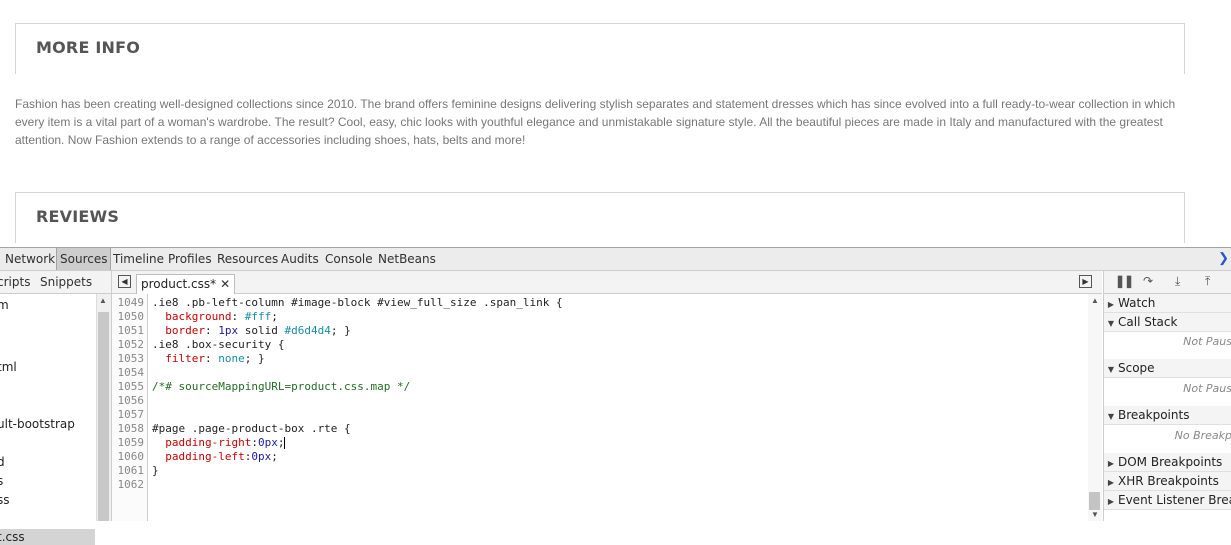 This screenshot has height=545, width=1231. What do you see at coordinates (2, 462) in the screenshot?
I see `navigator-item: d` at bounding box center [2, 462].